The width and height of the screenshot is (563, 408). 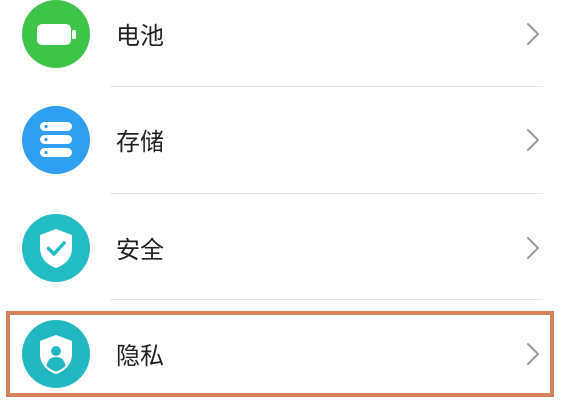 I want to click on settings-item-label: 存储, so click(x=140, y=142).